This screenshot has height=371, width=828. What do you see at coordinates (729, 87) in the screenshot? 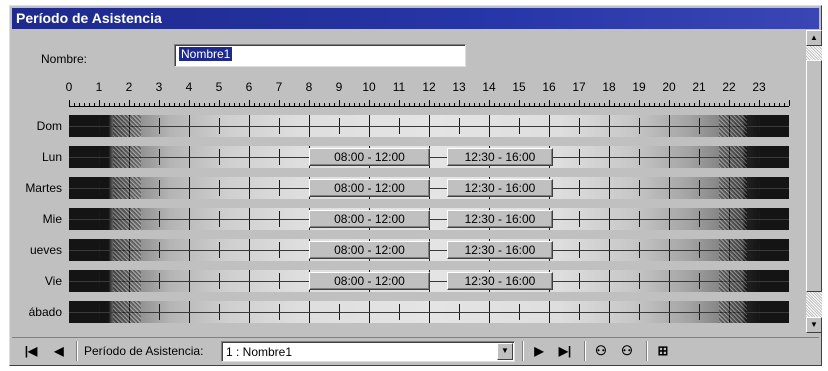
I see `hour-label: 22` at bounding box center [729, 87].